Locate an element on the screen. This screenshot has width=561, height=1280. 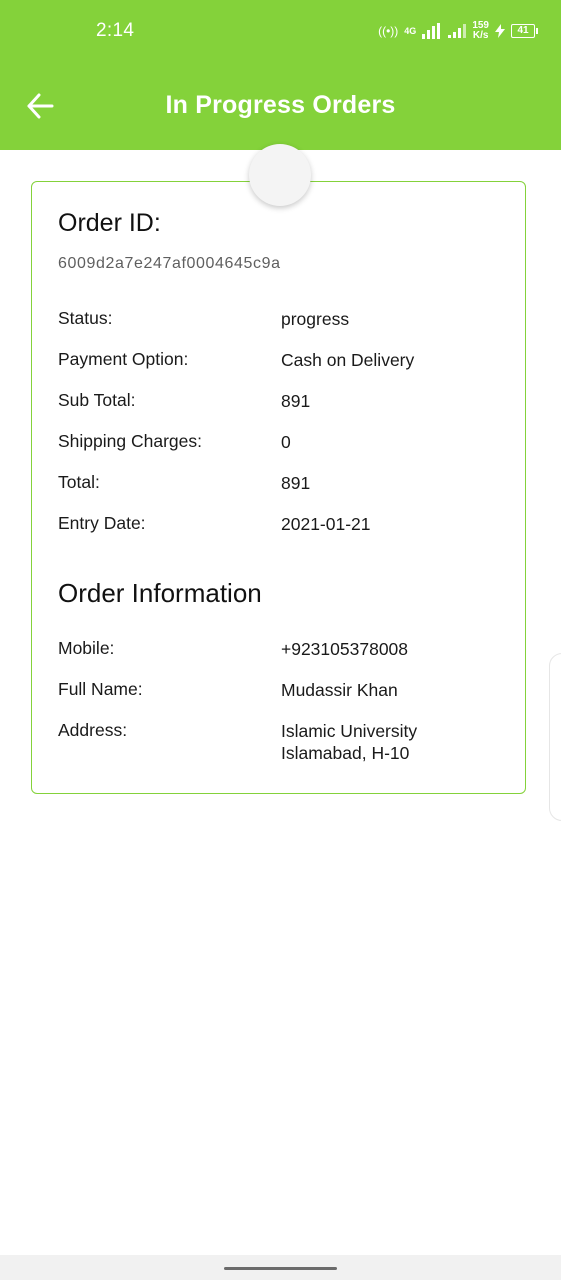
detail-label: Entry Date: is located at coordinates (102, 523).